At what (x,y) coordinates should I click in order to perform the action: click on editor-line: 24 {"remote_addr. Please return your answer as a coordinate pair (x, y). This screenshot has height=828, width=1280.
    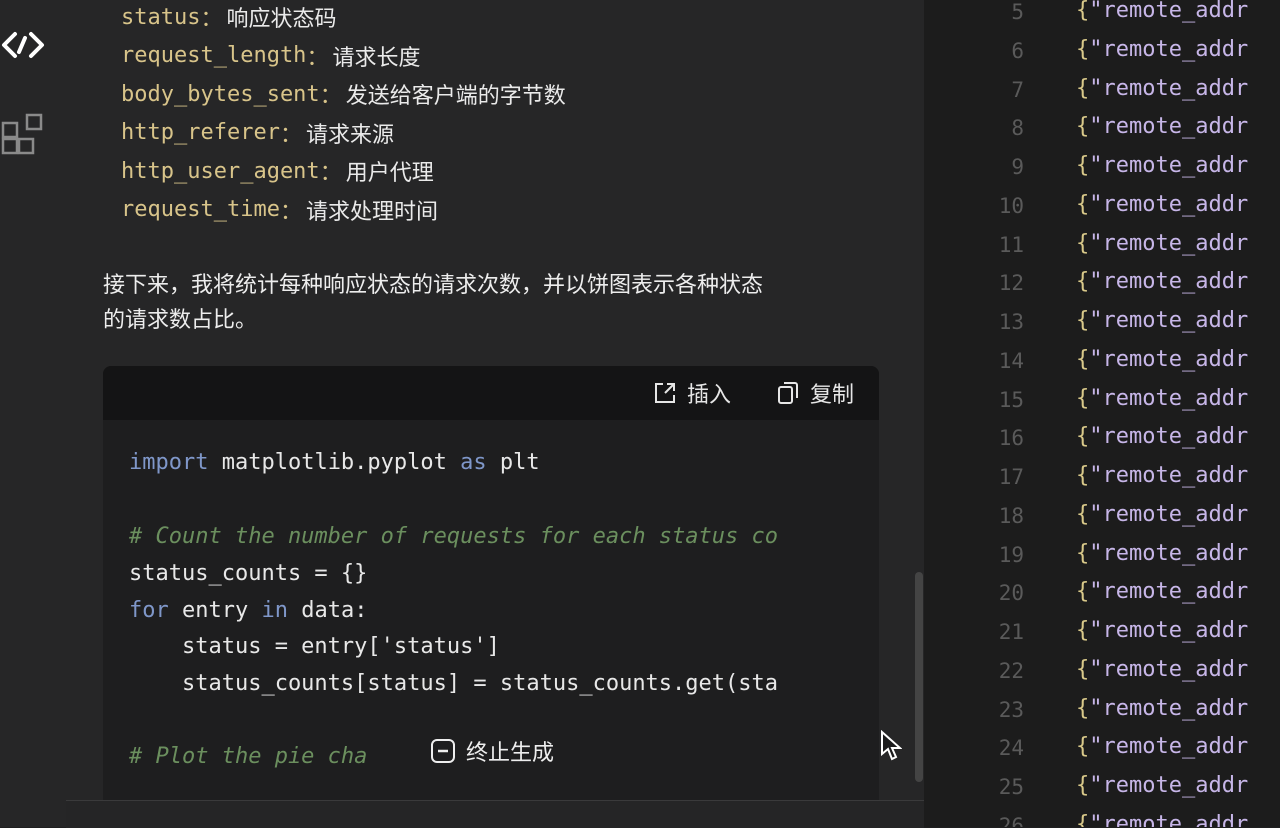
    Looking at the image, I should click on (1102, 751).